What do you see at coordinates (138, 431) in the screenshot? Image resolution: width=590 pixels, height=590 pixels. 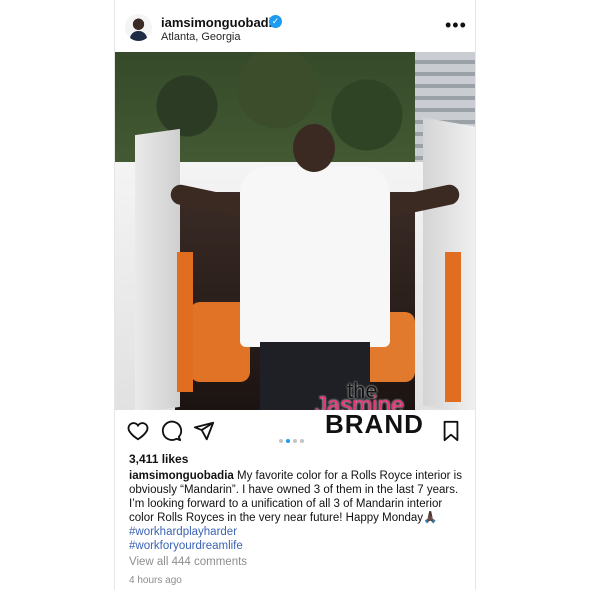 I see `heart-icon` at bounding box center [138, 431].